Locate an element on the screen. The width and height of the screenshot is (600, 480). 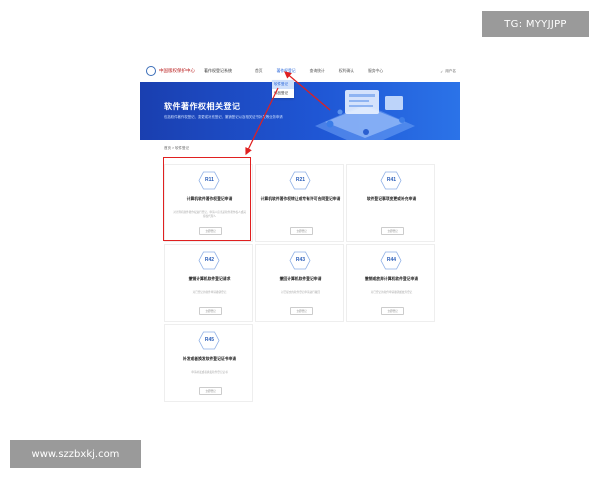
arrow-to-nav is located at coordinates (307, 91).